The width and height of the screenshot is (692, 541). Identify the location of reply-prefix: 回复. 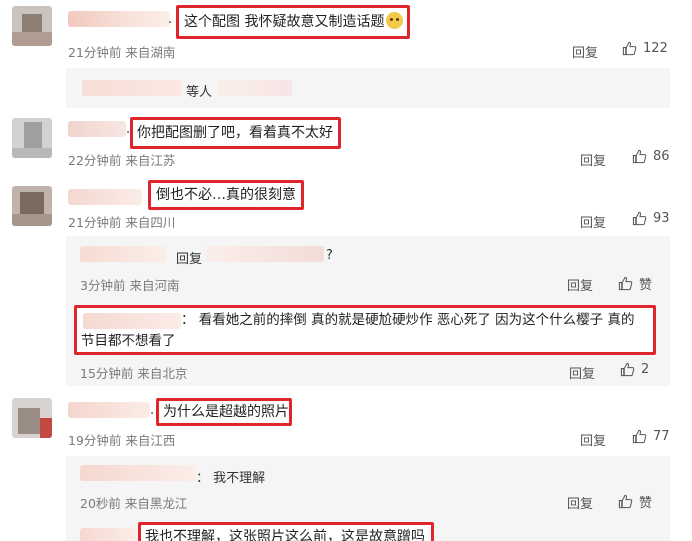
(189, 259).